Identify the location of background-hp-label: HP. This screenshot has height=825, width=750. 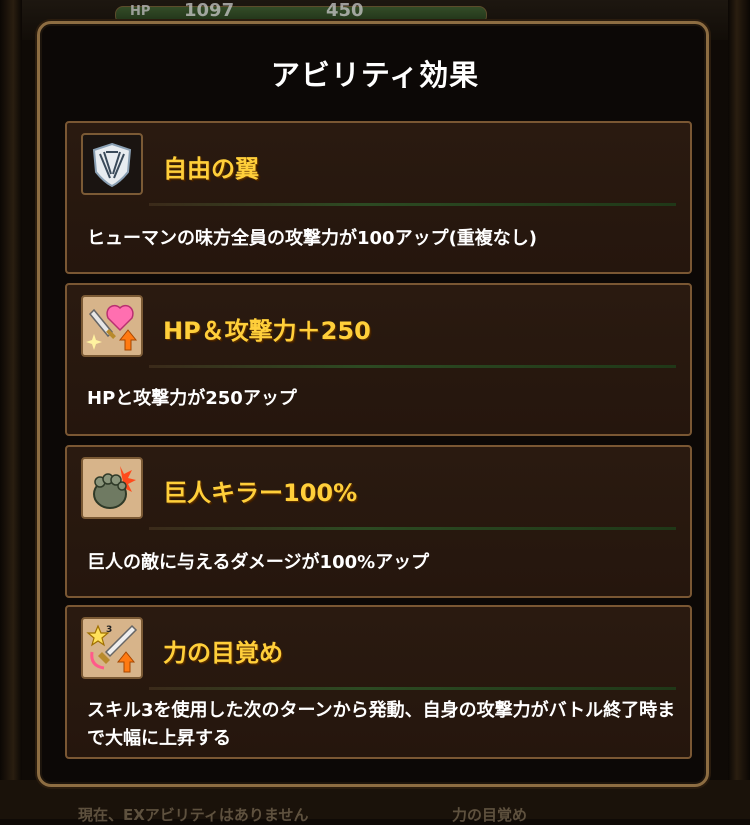
(140, 11).